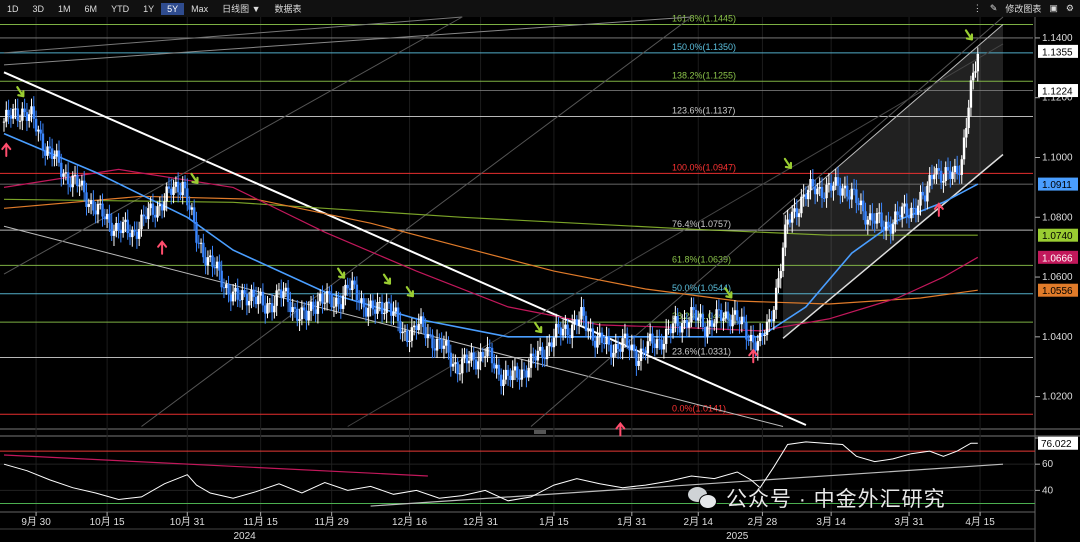 This screenshot has width=1080, height=542. What do you see at coordinates (704, 18) in the screenshot?
I see `fib-label: 161.8%(1.1445)` at bounding box center [704, 18].